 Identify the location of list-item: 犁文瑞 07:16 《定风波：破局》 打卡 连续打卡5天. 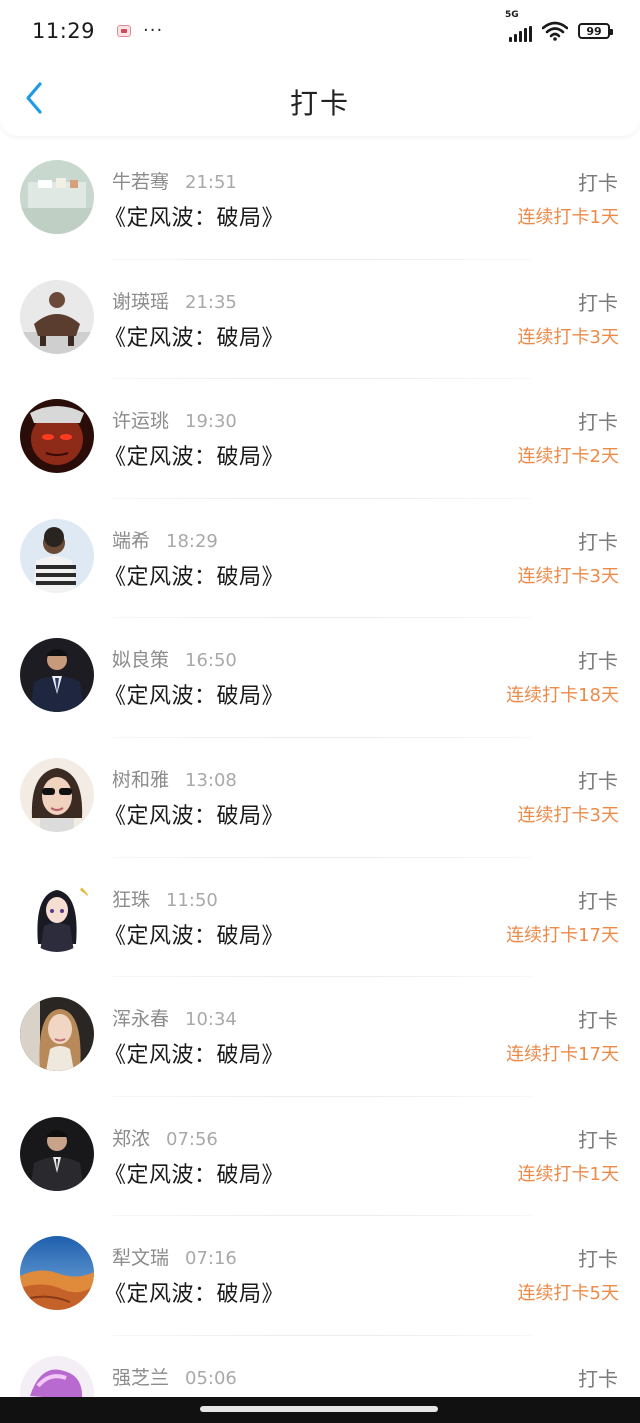
(320, 1276).